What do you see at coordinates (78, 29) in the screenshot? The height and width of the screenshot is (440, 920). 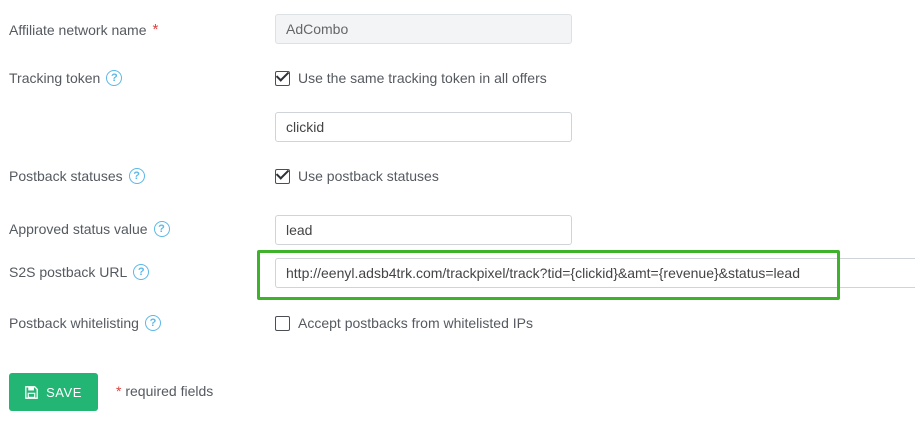 I see `affiliate-network-name-label-text: Affiliate network name` at bounding box center [78, 29].